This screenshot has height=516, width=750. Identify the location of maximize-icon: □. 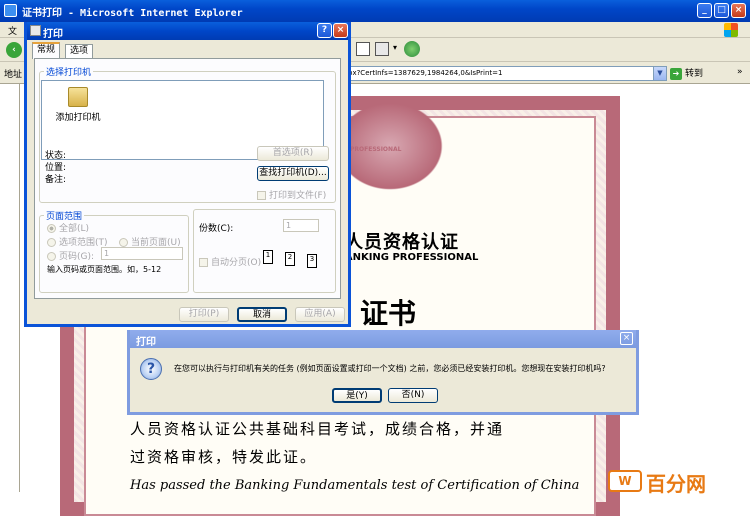
(721, 10).